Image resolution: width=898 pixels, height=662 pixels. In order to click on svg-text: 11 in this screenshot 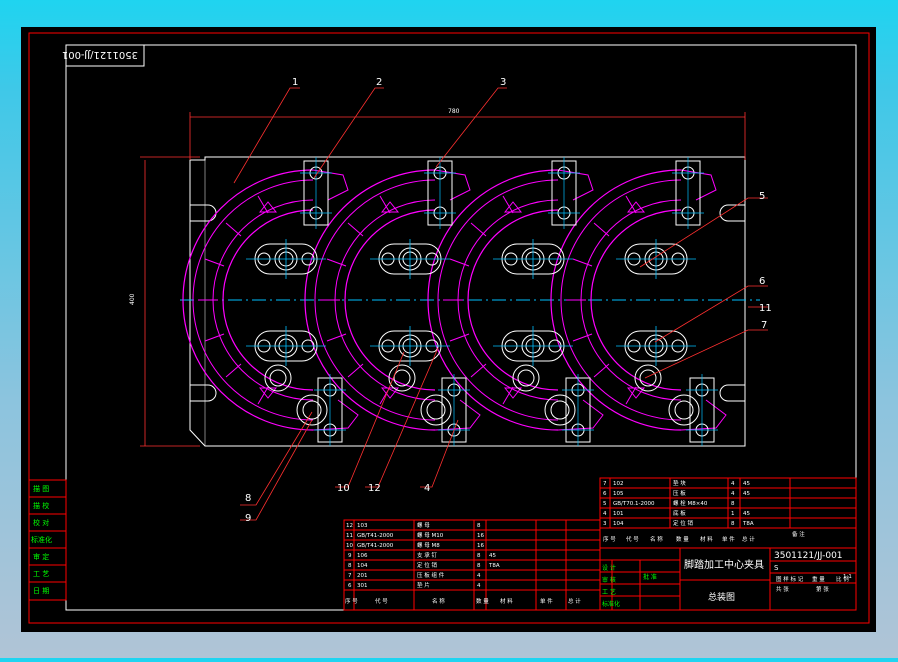, I will do `click(349, 536)`.